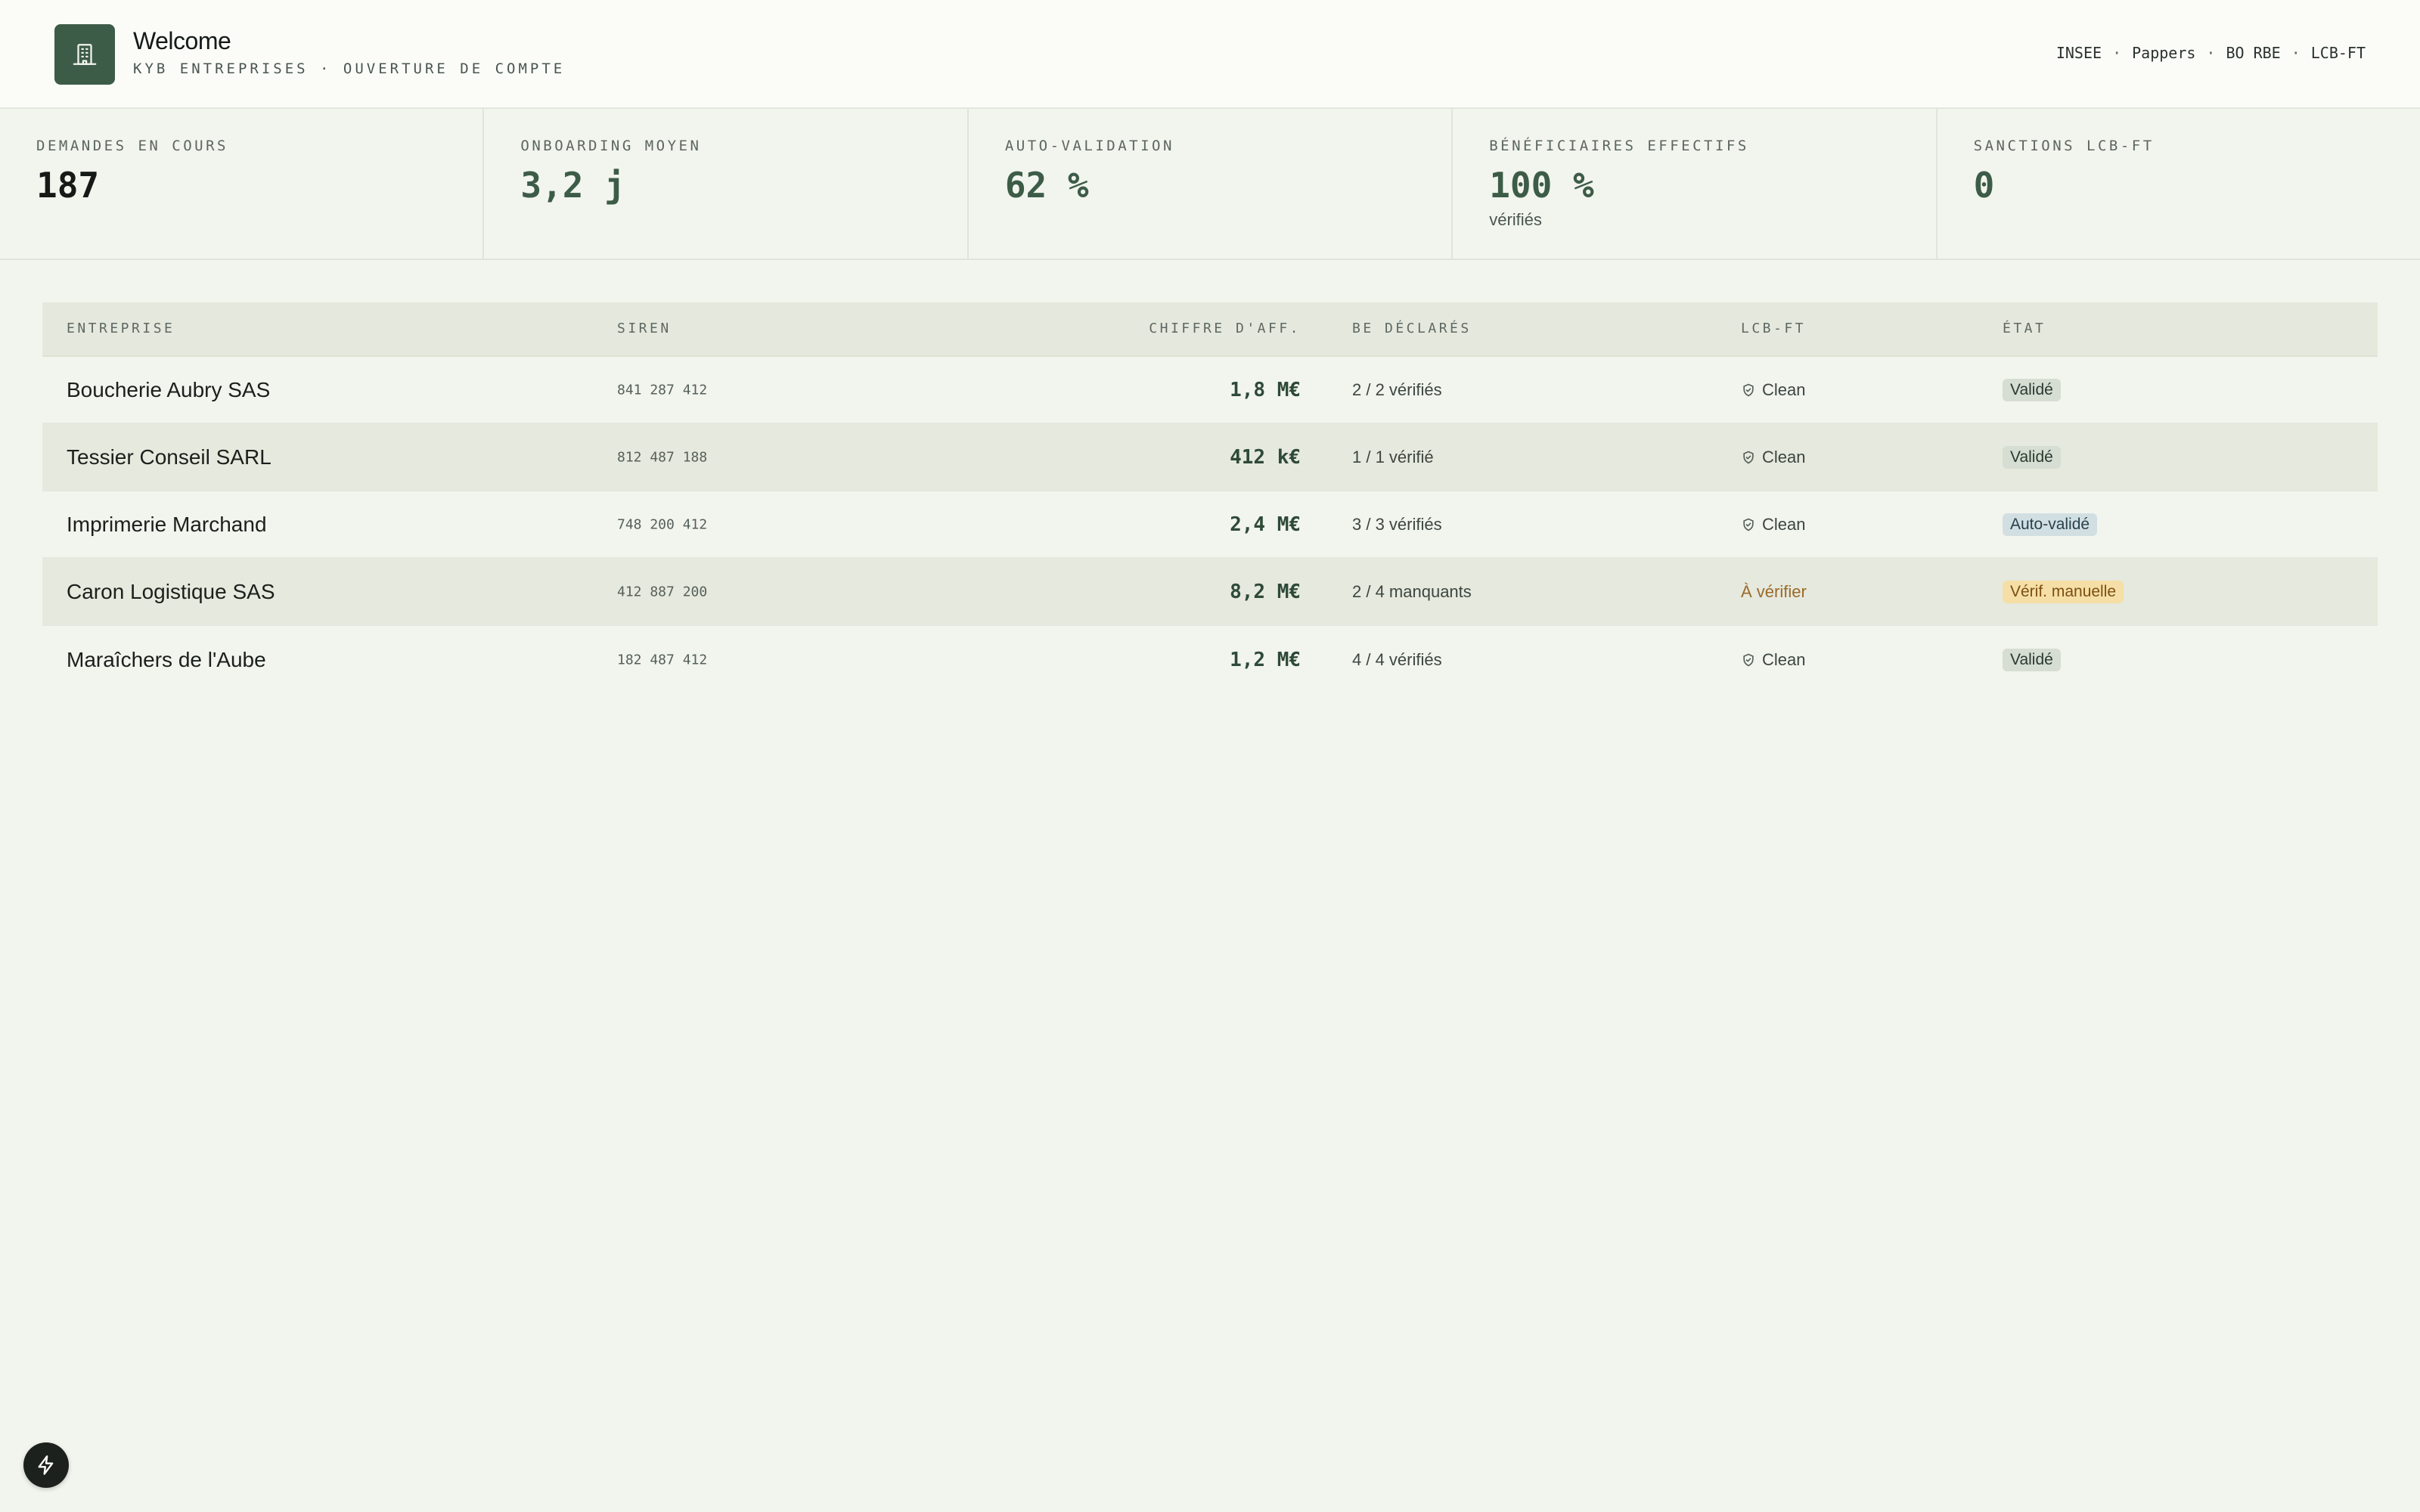  What do you see at coordinates (1397, 389) in the screenshot?
I see `be-status: 2 / 2 vérifiés` at bounding box center [1397, 389].